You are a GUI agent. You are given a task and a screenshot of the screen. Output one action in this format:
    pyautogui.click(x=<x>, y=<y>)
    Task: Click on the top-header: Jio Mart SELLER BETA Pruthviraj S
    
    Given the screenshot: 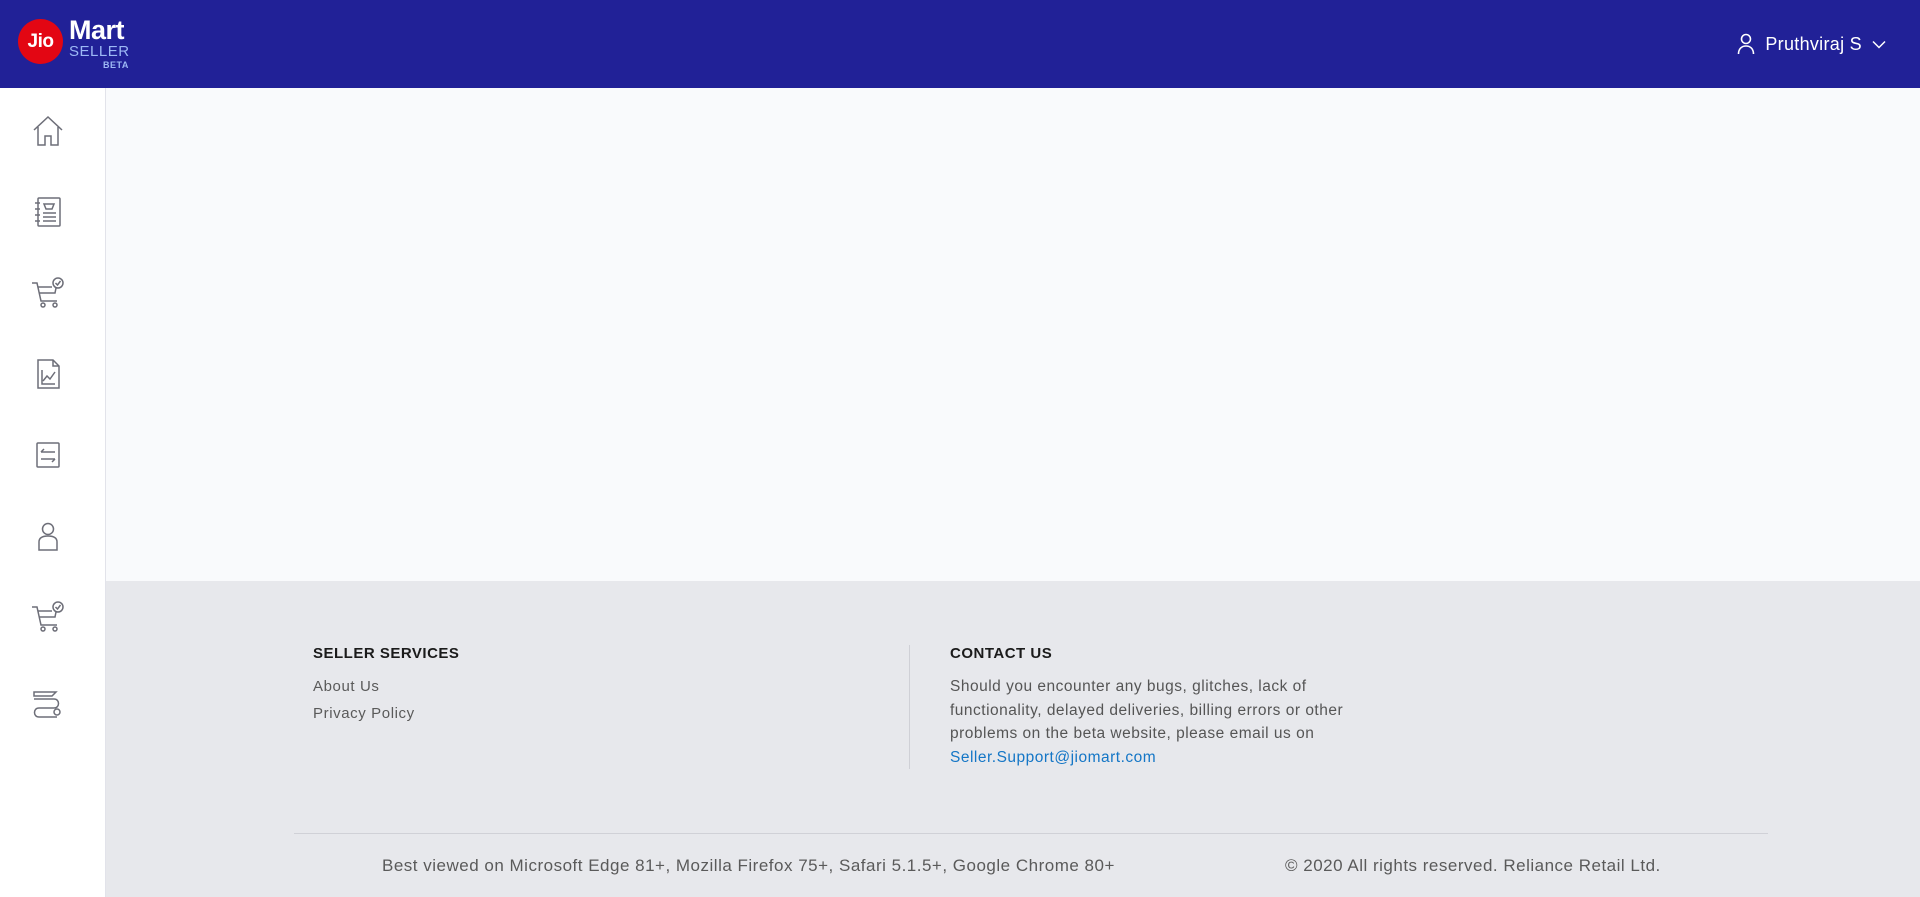 What is the action you would take?
    pyautogui.click(x=960, y=44)
    